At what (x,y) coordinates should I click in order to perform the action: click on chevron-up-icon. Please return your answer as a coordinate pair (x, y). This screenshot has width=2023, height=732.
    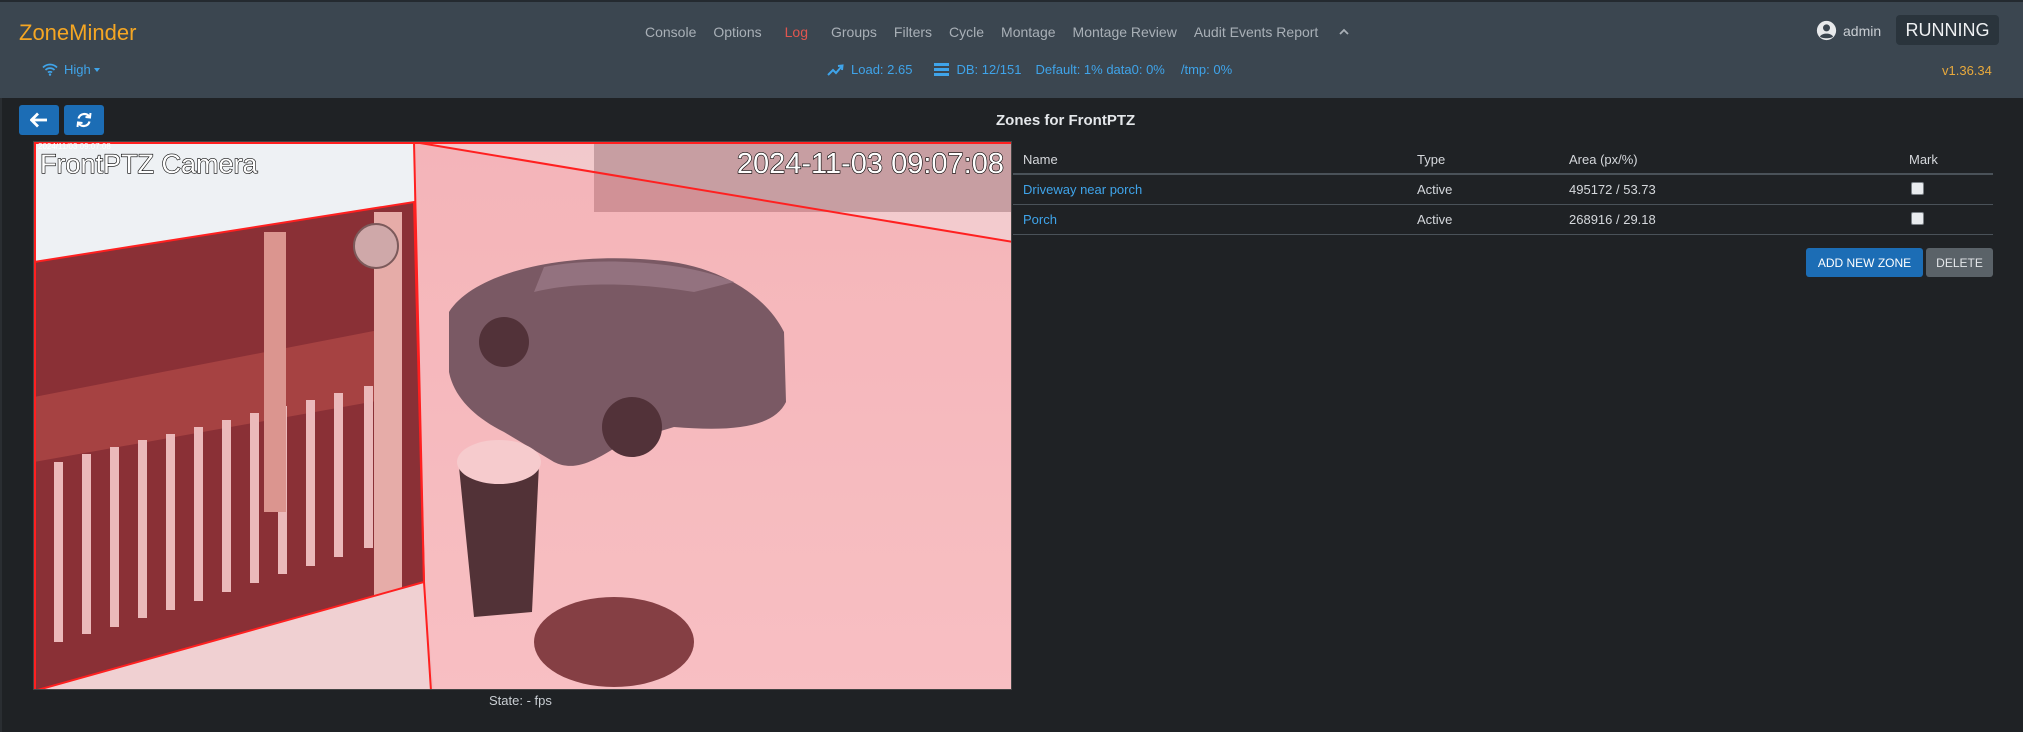
    Looking at the image, I should click on (1344, 32).